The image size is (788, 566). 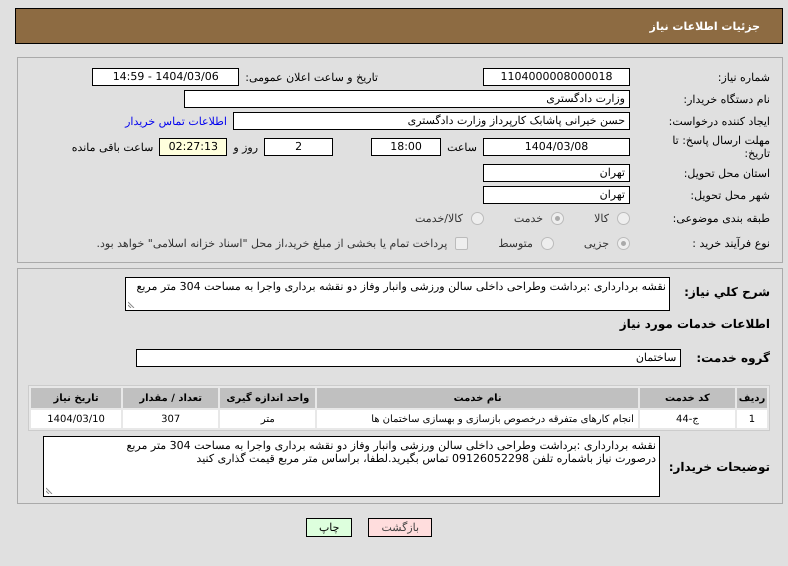 What do you see at coordinates (407, 99) in the screenshot?
I see `input-field: وزارت دادگستری` at bounding box center [407, 99].